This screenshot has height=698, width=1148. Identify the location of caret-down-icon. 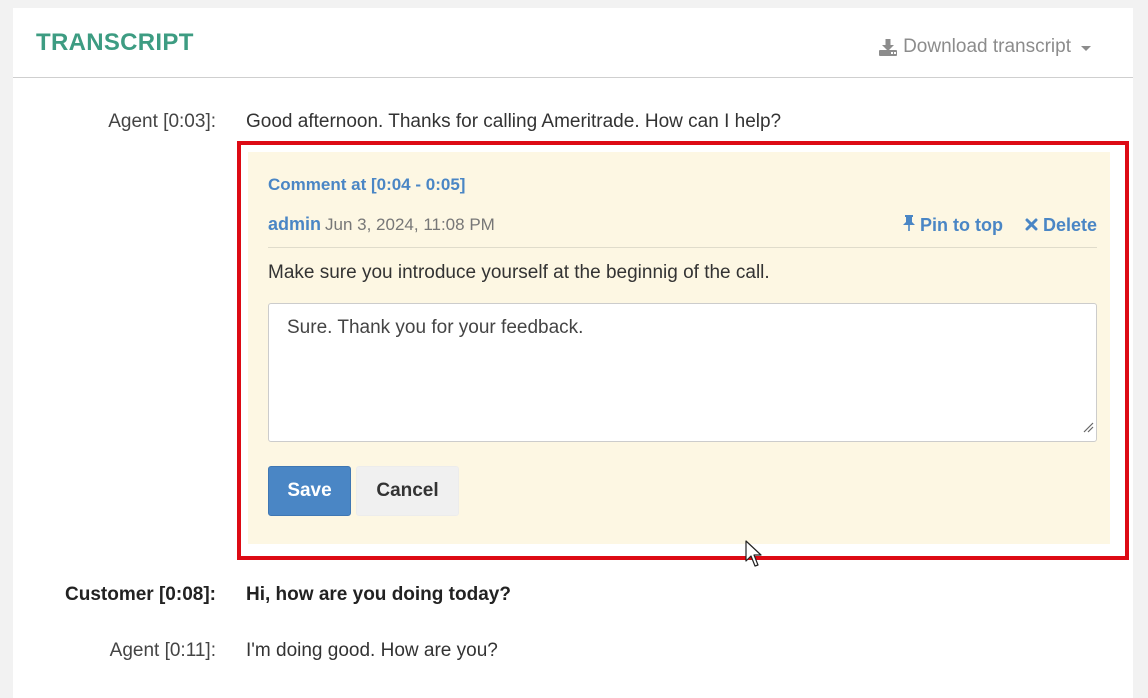
(1086, 48).